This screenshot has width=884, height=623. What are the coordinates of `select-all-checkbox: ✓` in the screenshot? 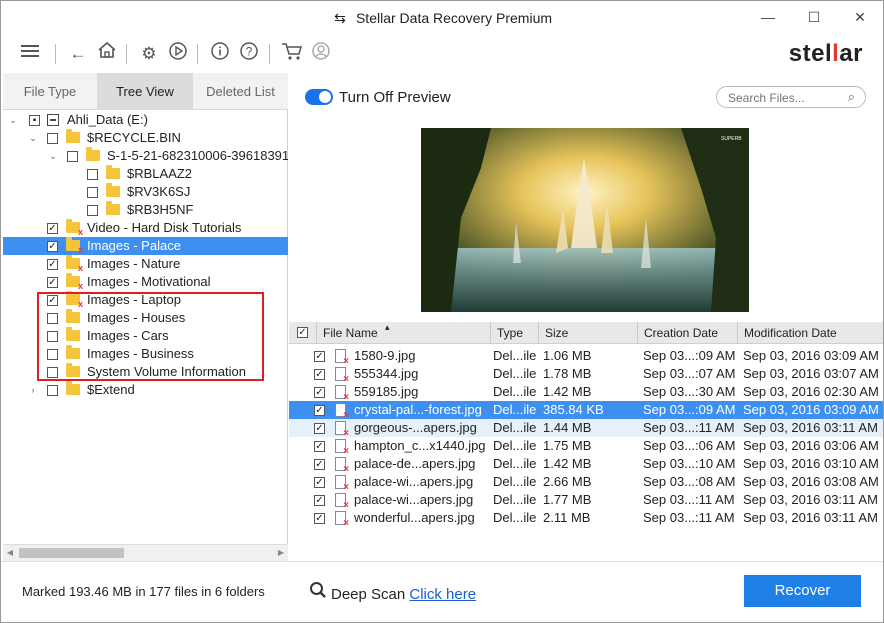 It's located at (302, 332).